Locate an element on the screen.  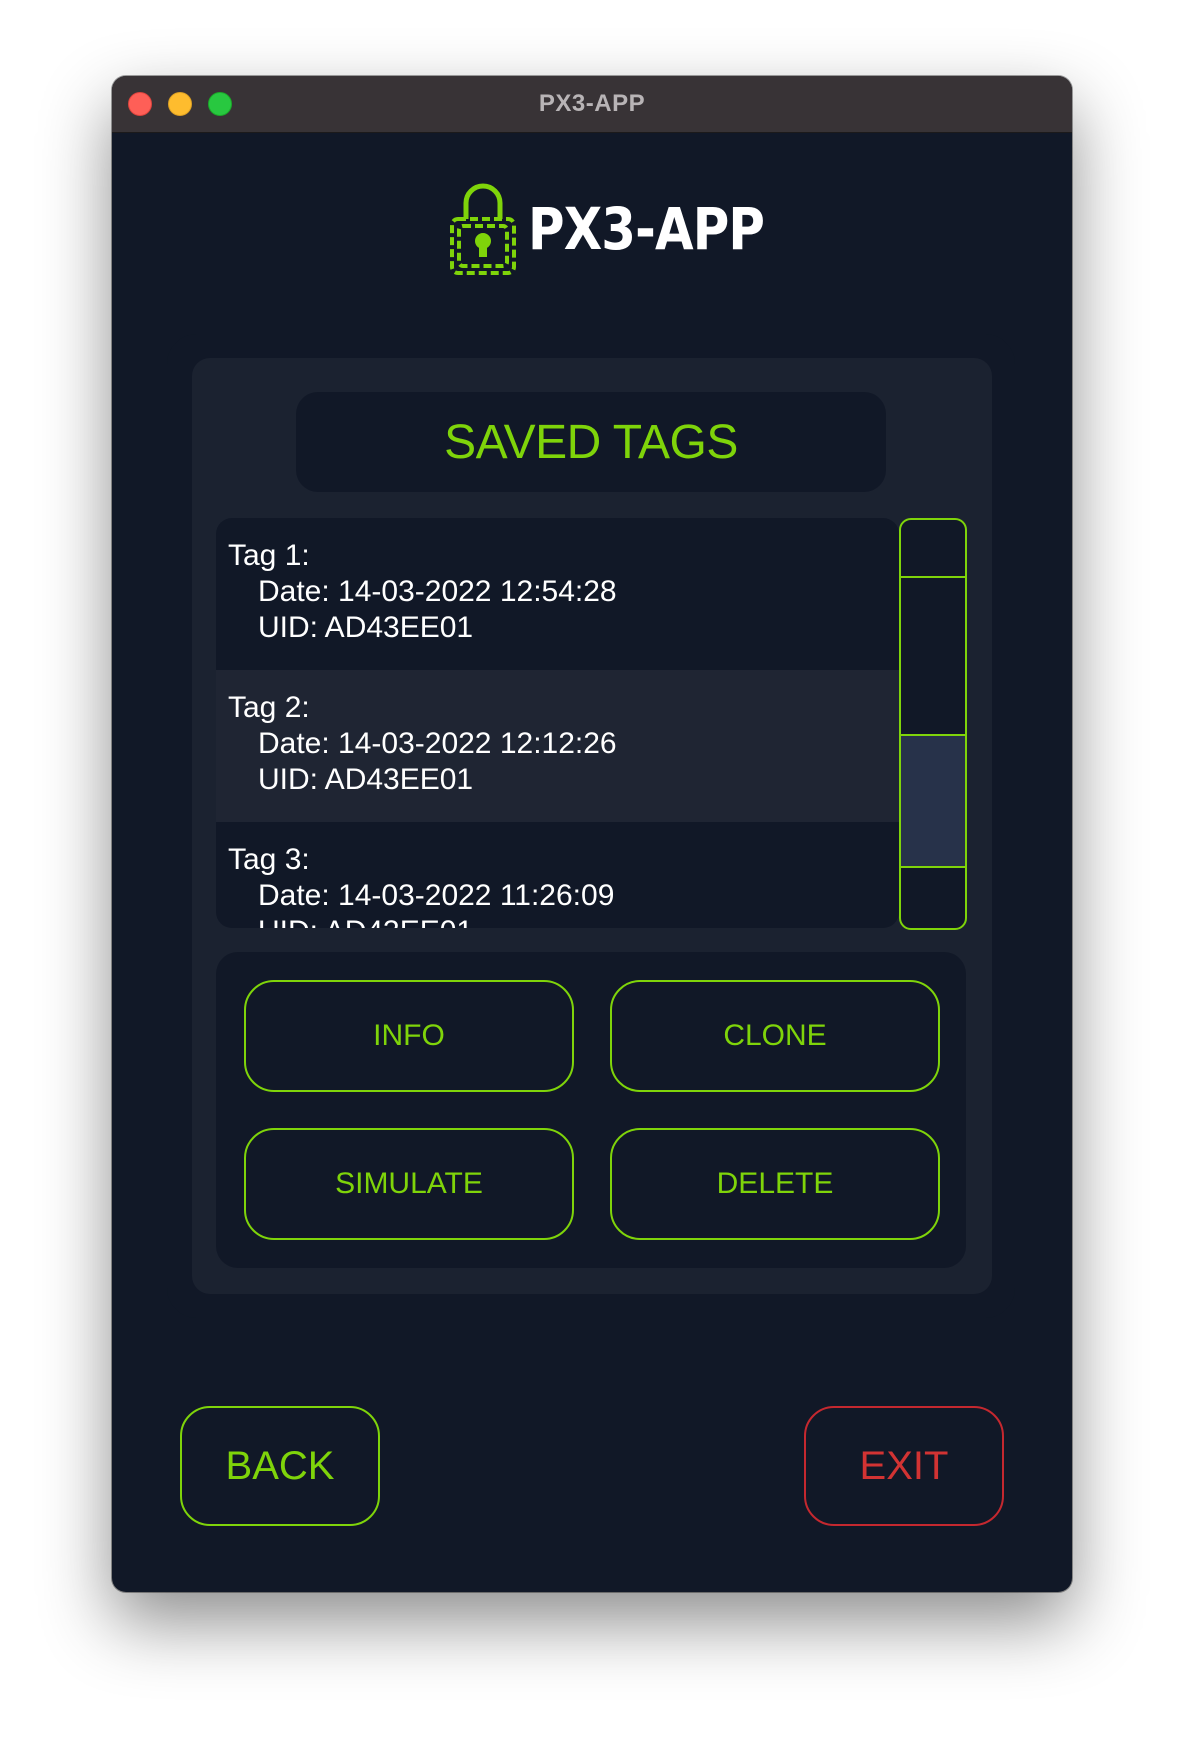
tag-date: Date: 14-03-2022 12:54:28 is located at coordinates (437, 591).